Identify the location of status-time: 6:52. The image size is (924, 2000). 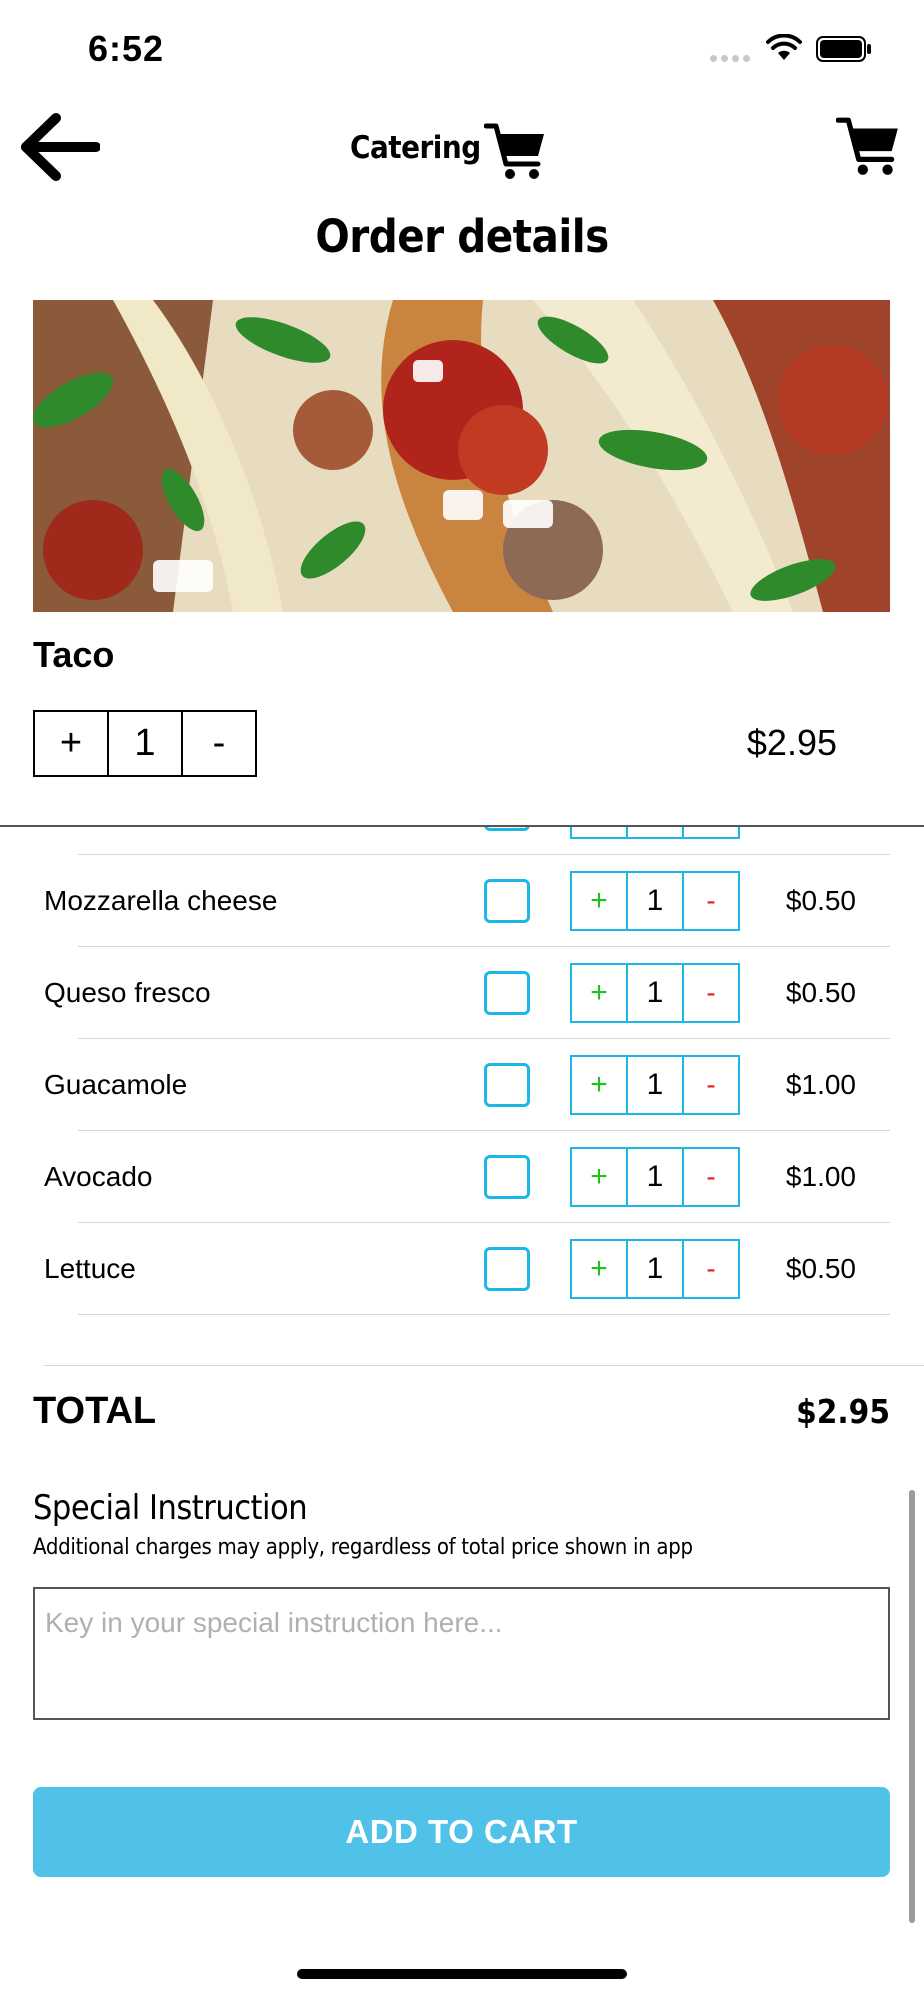
(126, 48).